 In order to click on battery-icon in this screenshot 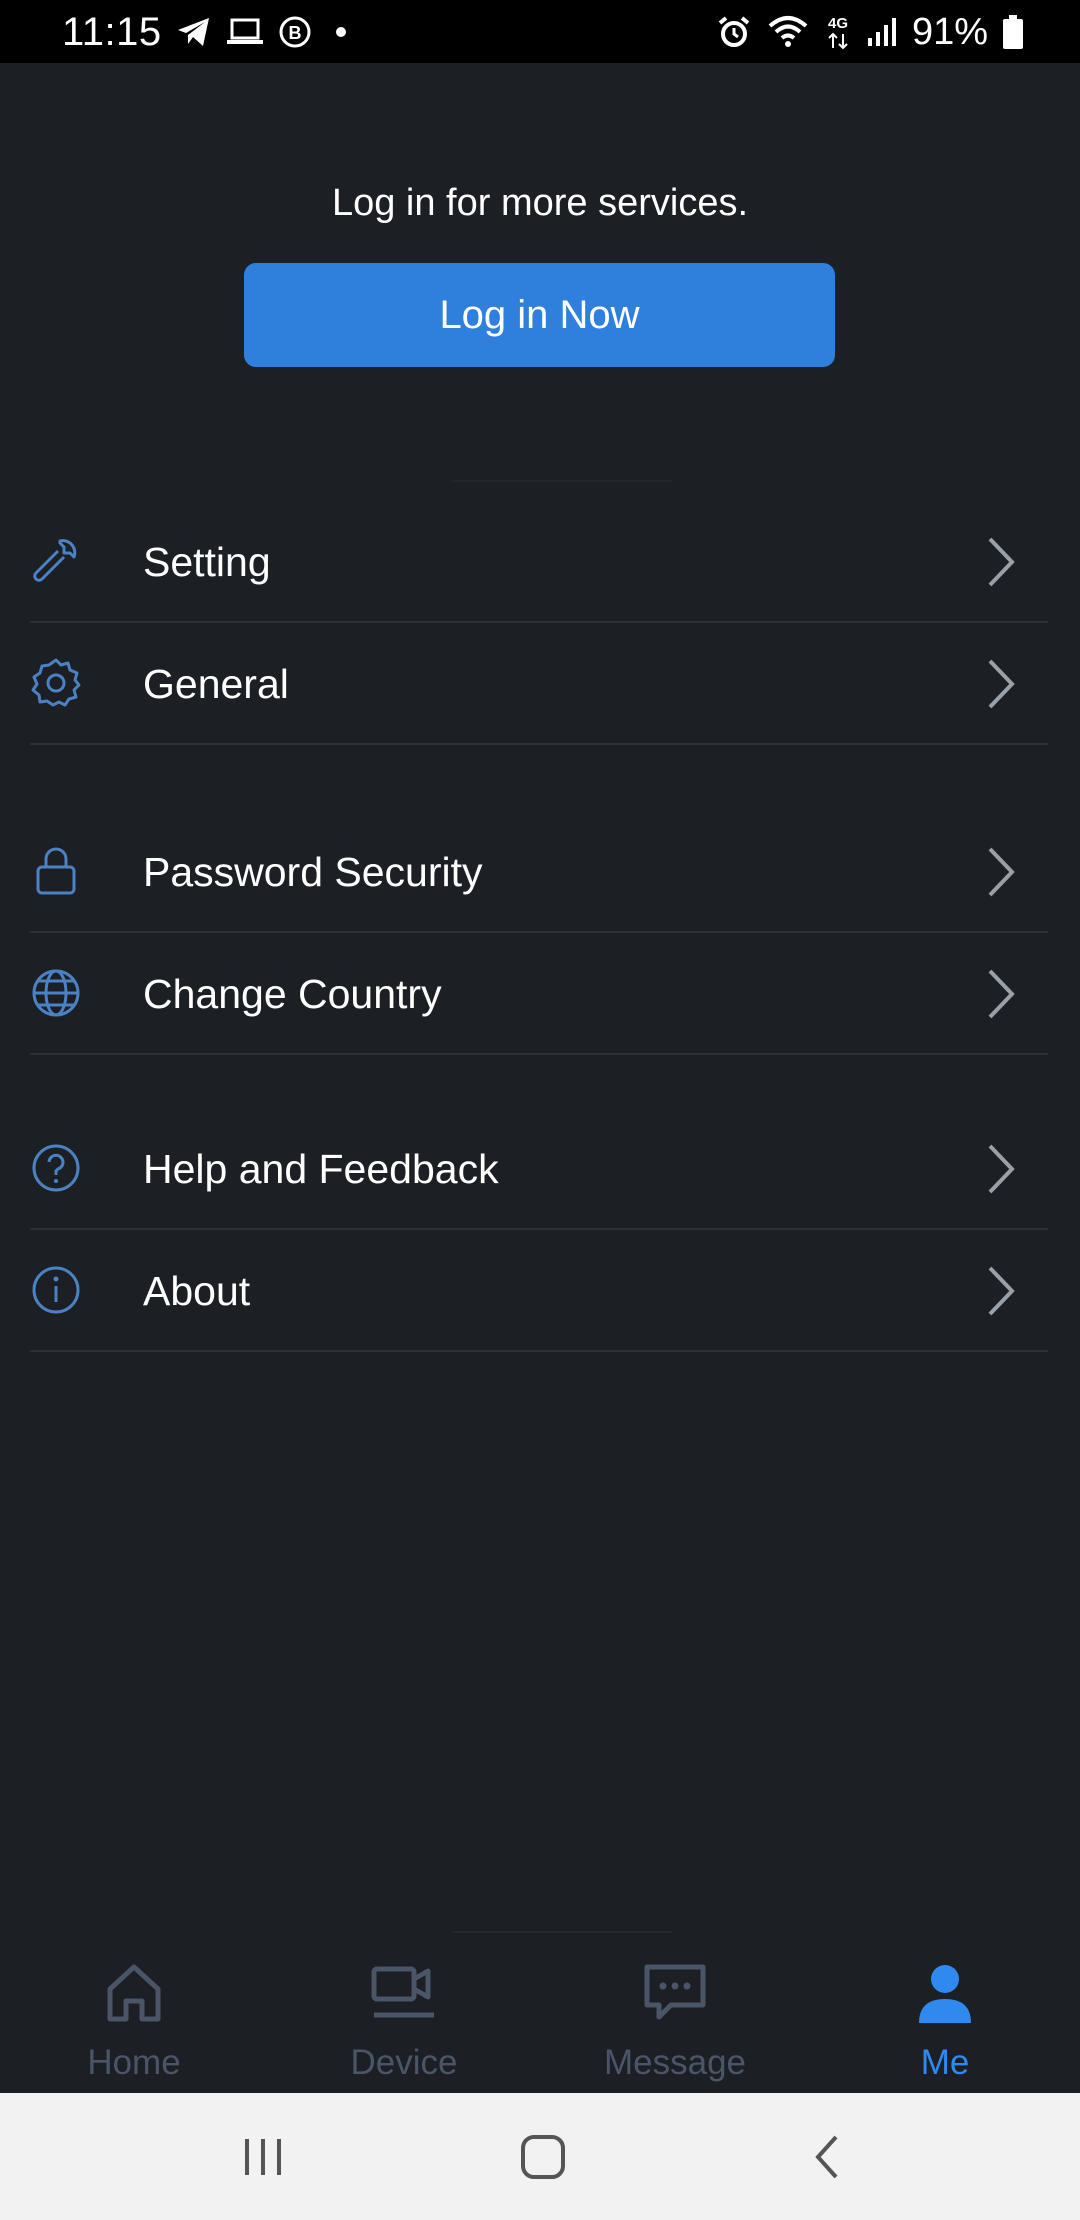, I will do `click(1013, 32)`.